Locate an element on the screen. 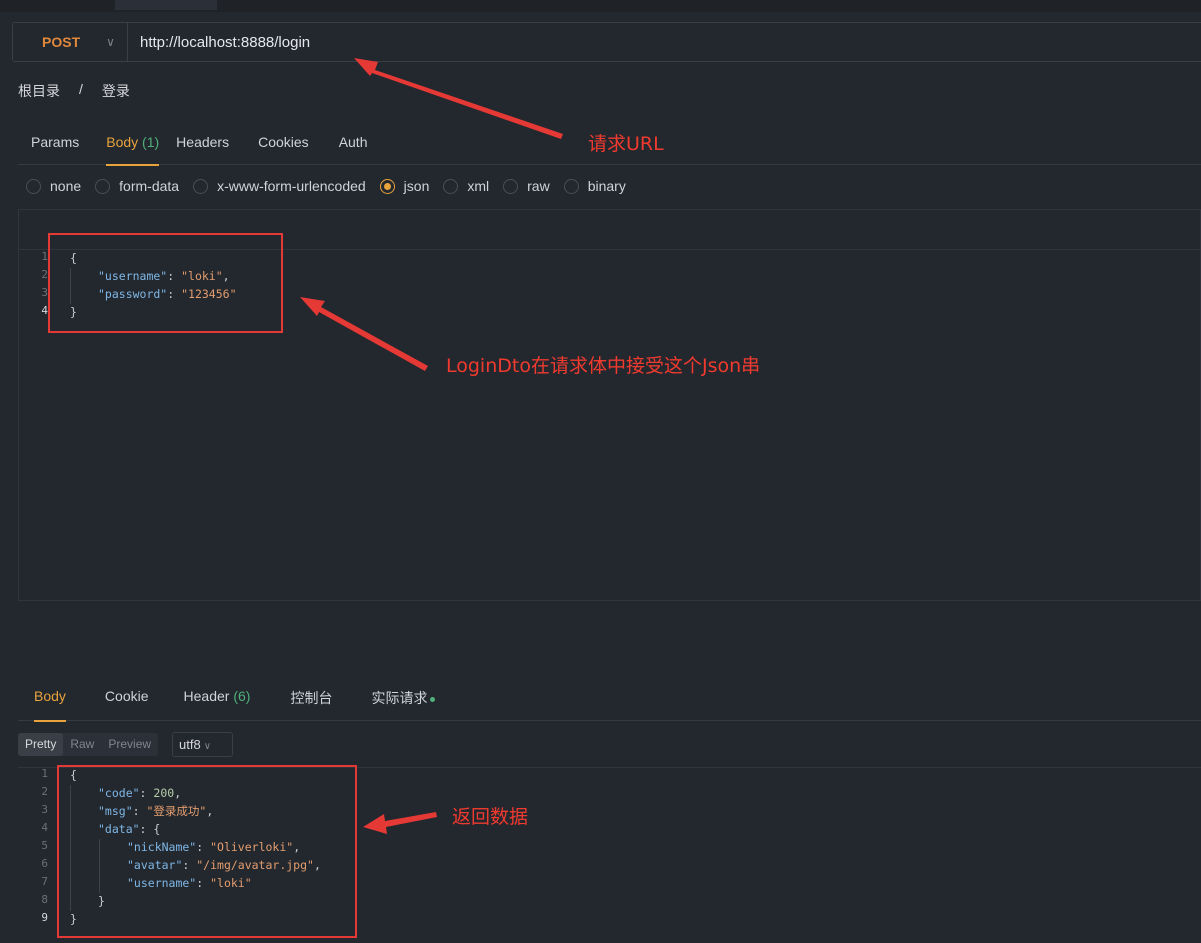 The height and width of the screenshot is (943, 1201). tab-console: 控制台 is located at coordinates (311, 699).